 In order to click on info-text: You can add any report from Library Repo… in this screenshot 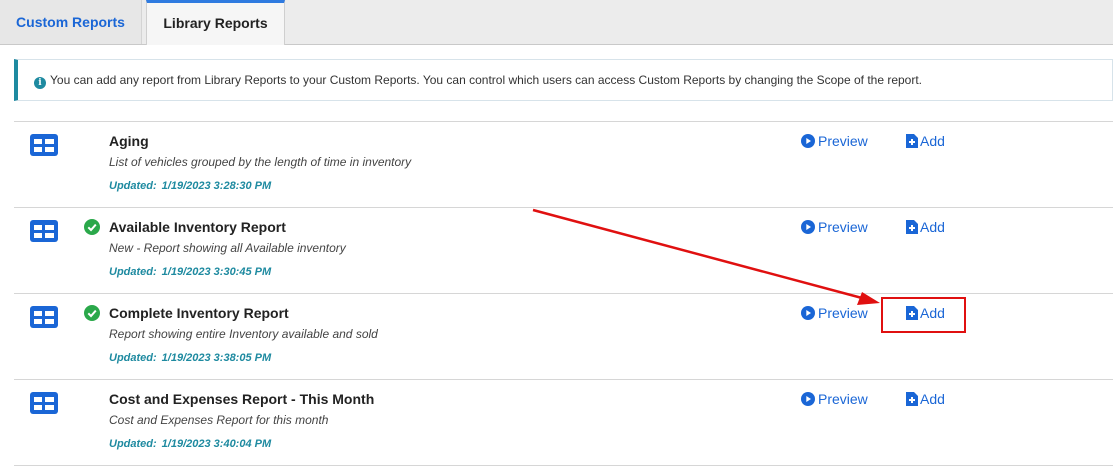, I will do `click(486, 80)`.